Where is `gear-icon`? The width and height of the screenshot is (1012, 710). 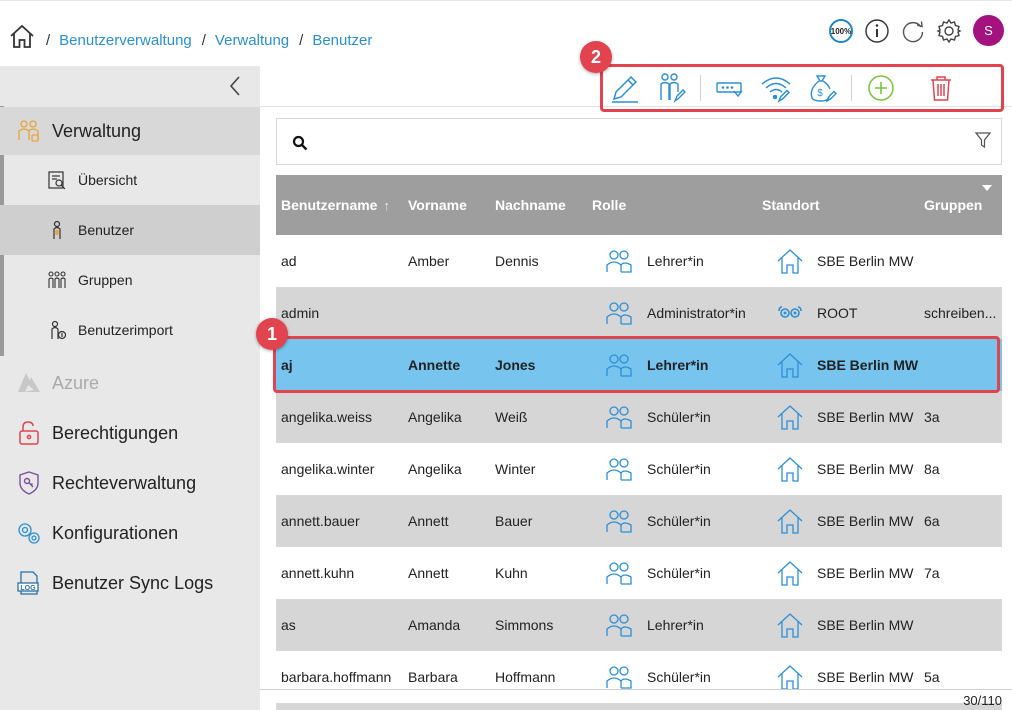 gear-icon is located at coordinates (949, 31).